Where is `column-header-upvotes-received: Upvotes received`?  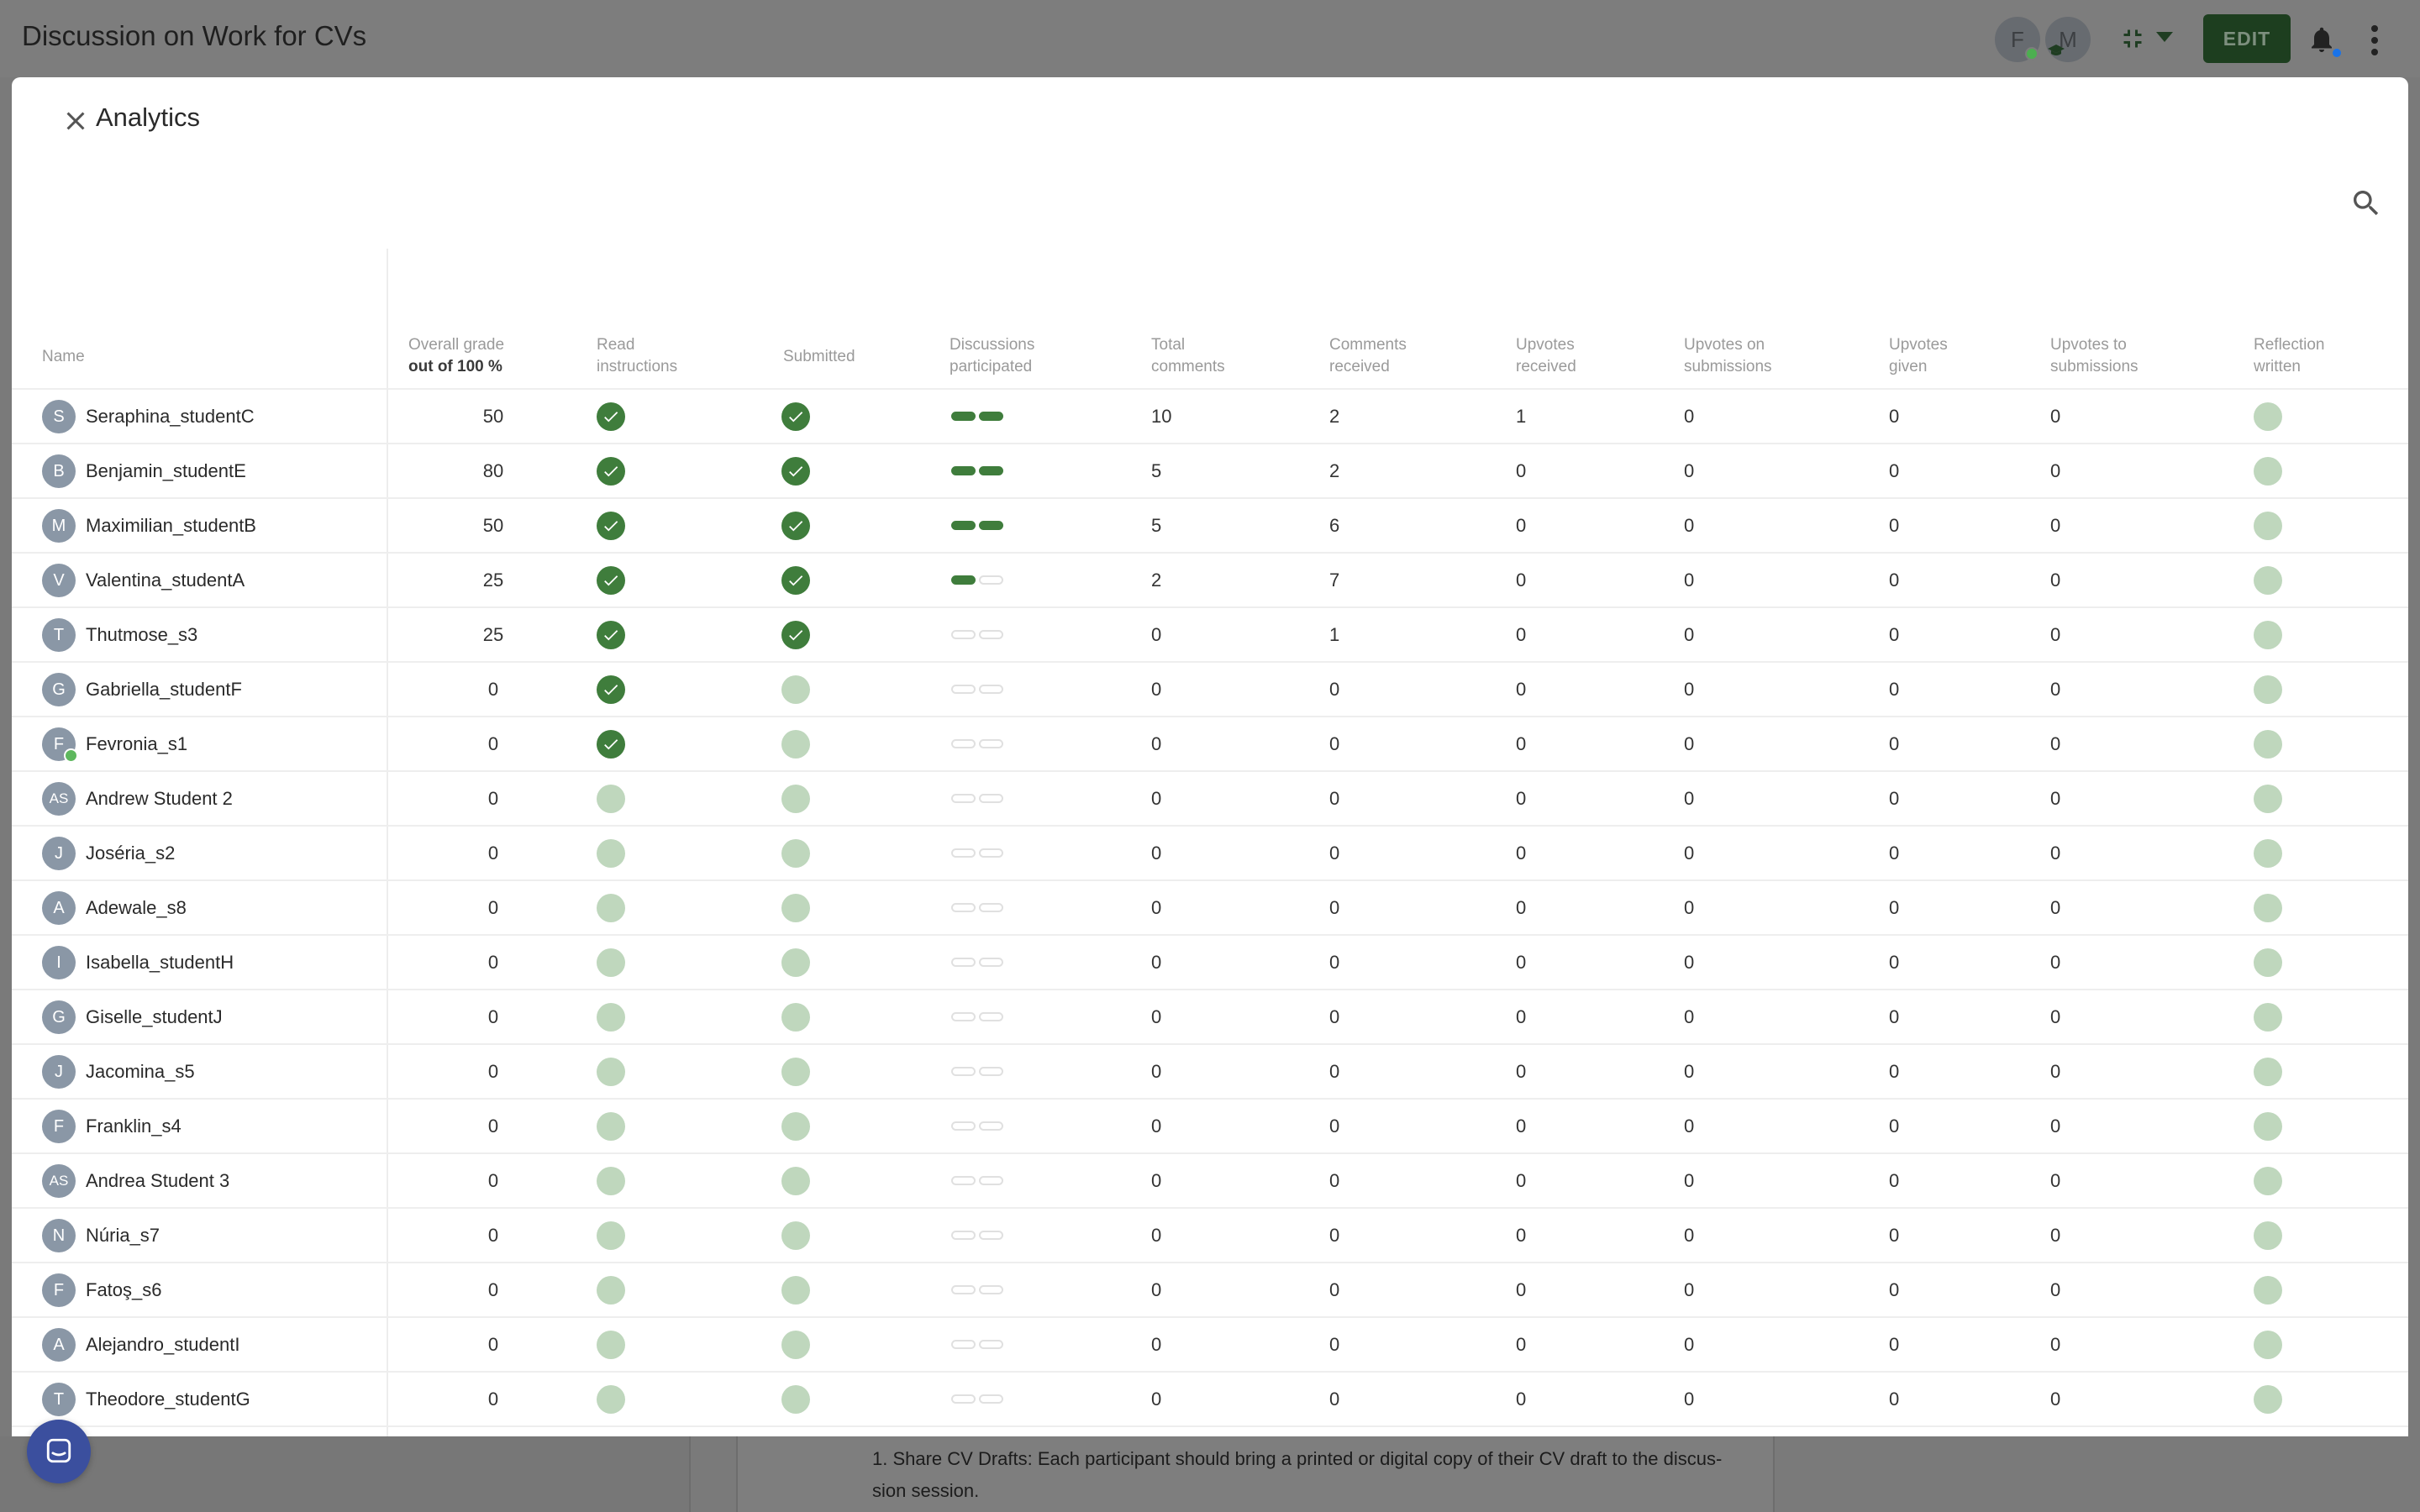 column-header-upvotes-received: Upvotes received is located at coordinates (1546, 356).